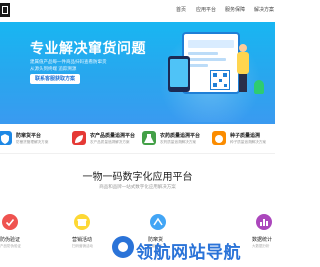 This screenshot has height=267, width=320. What do you see at coordinates (211, 63) in the screenshot?
I see `tablet-illustration` at bounding box center [211, 63].